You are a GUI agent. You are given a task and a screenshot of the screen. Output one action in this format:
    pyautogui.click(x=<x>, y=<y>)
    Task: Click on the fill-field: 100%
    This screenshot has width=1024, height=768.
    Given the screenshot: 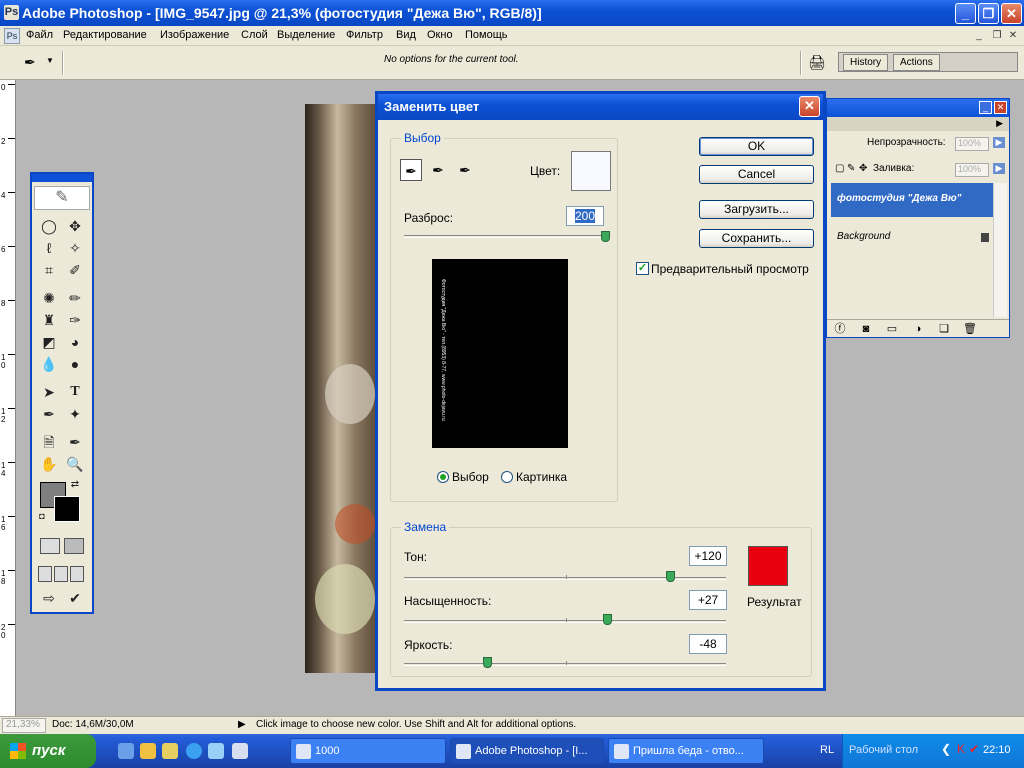 What is the action you would take?
    pyautogui.click(x=972, y=170)
    